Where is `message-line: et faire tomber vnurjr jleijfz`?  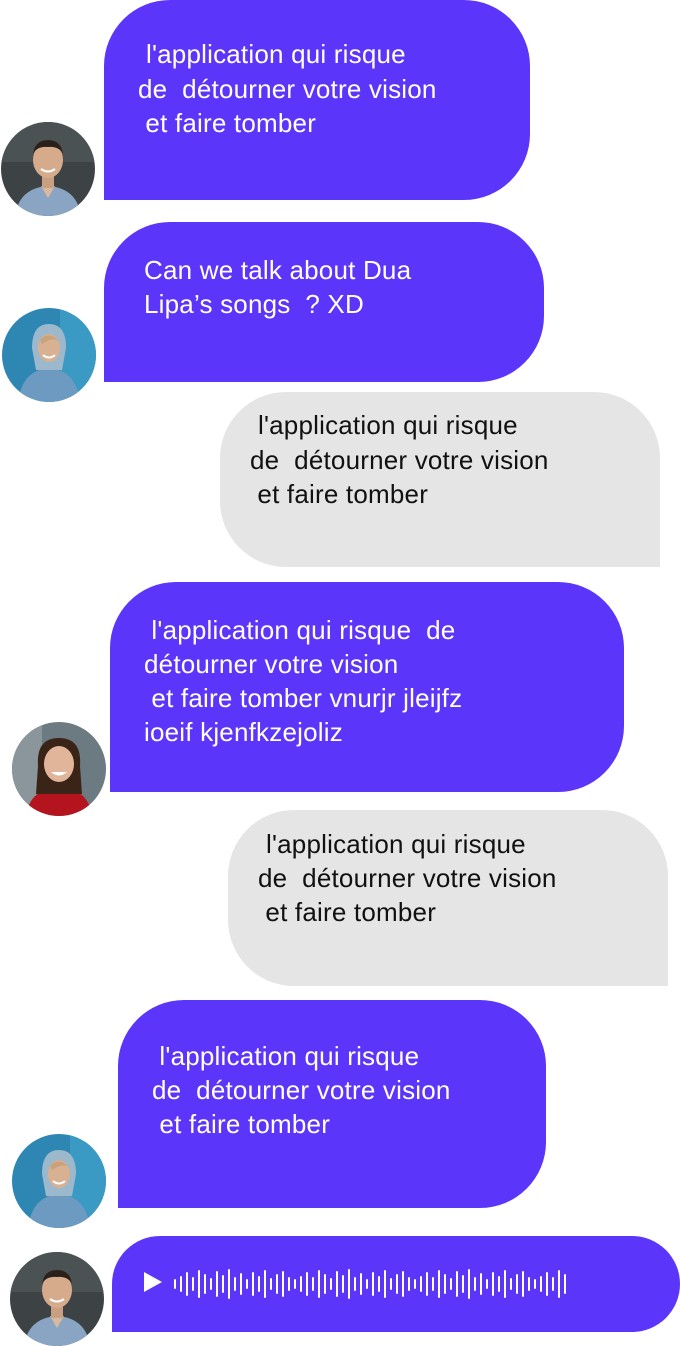
message-line: et faire tomber vnurjr jleijfz is located at coordinates (303, 698).